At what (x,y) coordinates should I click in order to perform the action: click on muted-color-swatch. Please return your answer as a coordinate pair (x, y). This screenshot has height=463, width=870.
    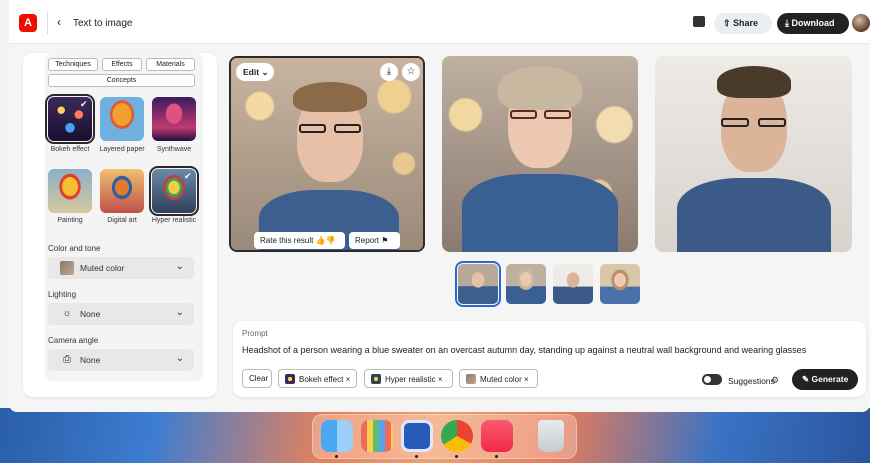
    Looking at the image, I should click on (67, 268).